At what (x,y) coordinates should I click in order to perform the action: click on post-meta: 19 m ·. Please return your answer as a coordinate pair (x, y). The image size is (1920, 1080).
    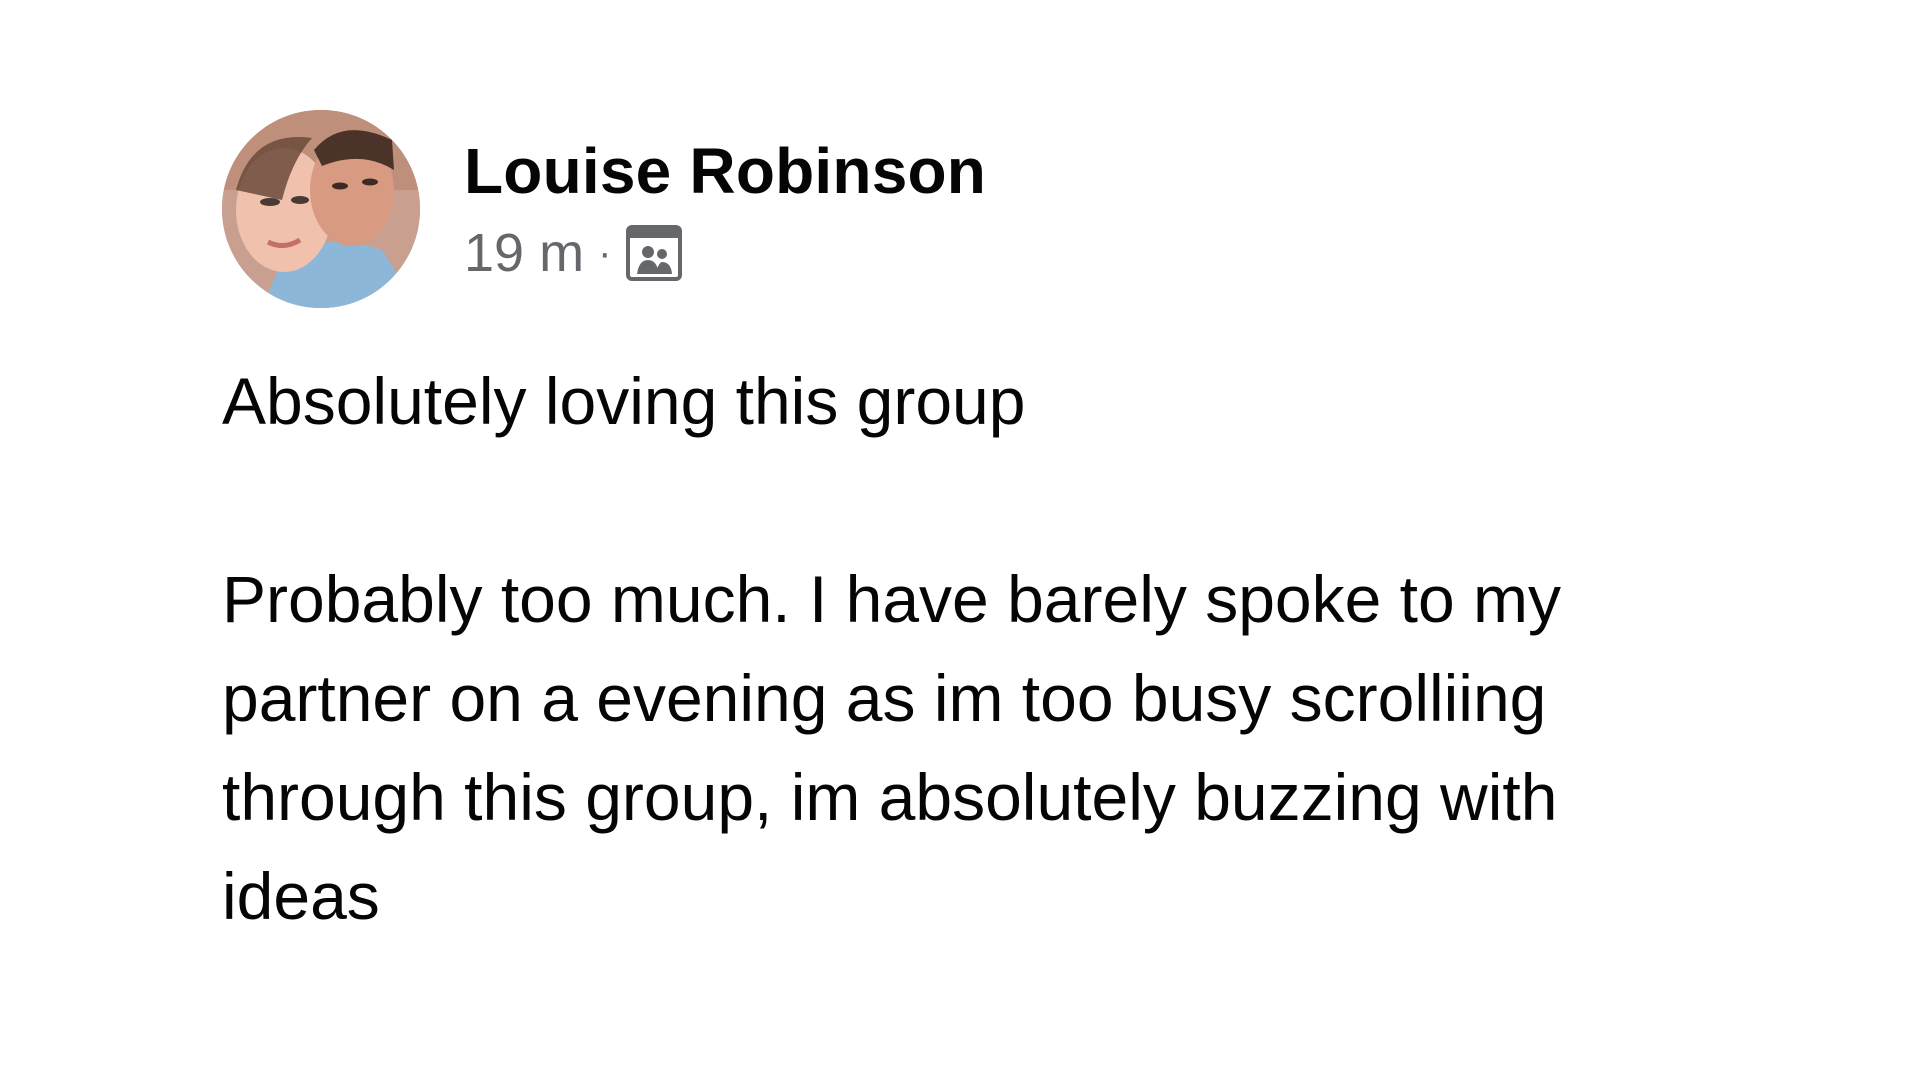
    Looking at the image, I should click on (725, 253).